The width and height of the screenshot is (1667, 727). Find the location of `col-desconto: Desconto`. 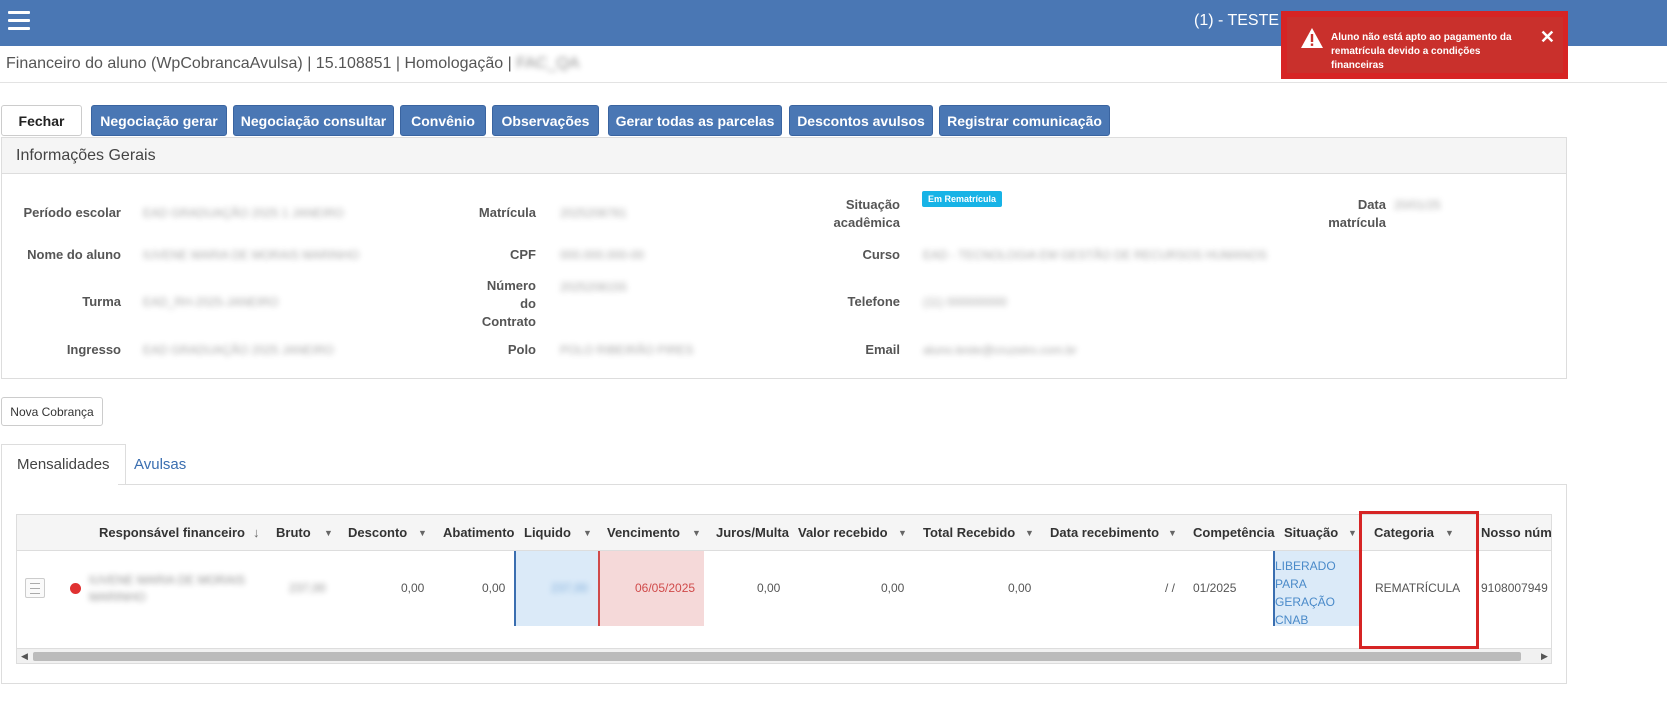

col-desconto: Desconto is located at coordinates (377, 532).